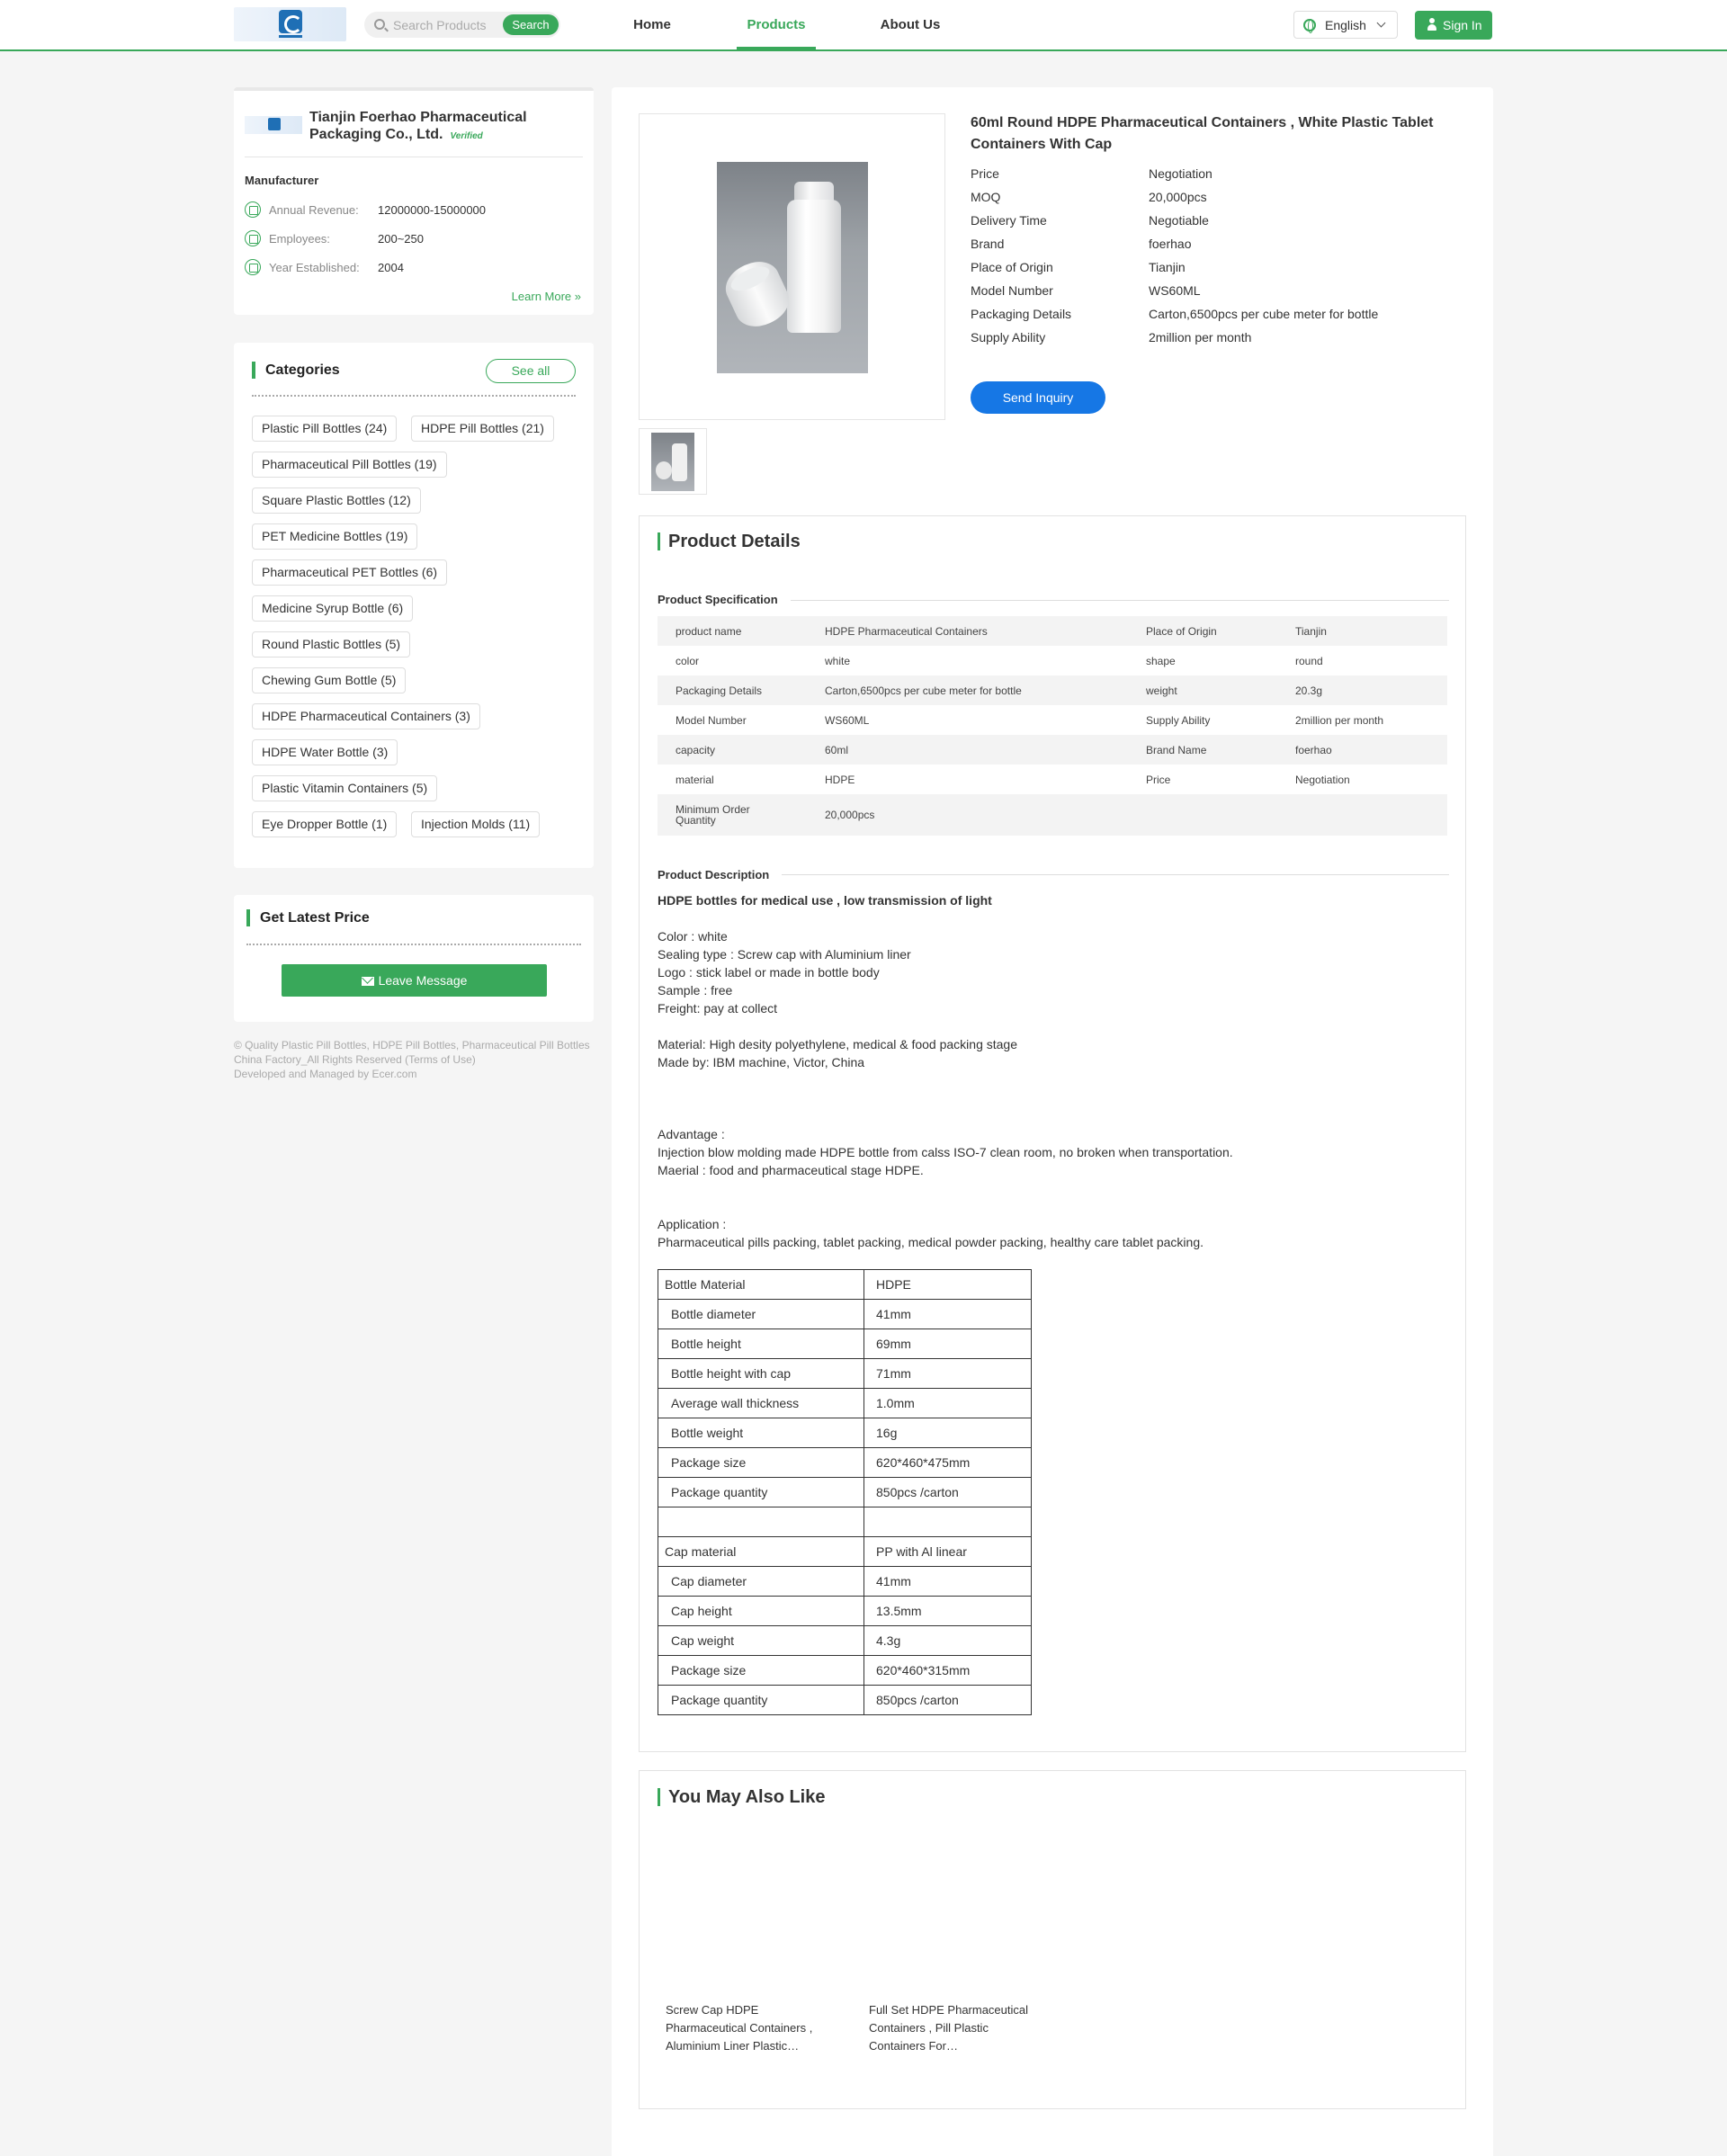 The image size is (1727, 2156). I want to click on dim-key: Cap weight, so click(761, 1640).